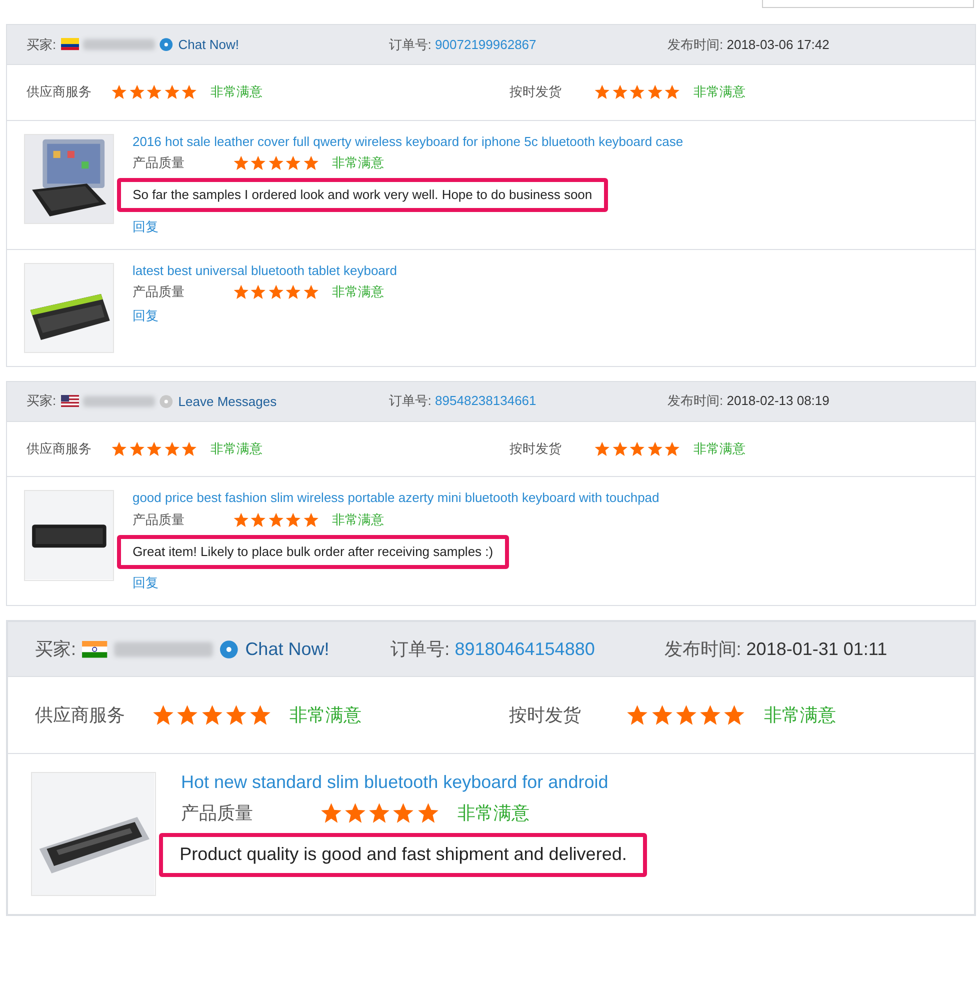  Describe the element at coordinates (227, 401) in the screenshot. I see `contact-link: Leave Messages` at that location.